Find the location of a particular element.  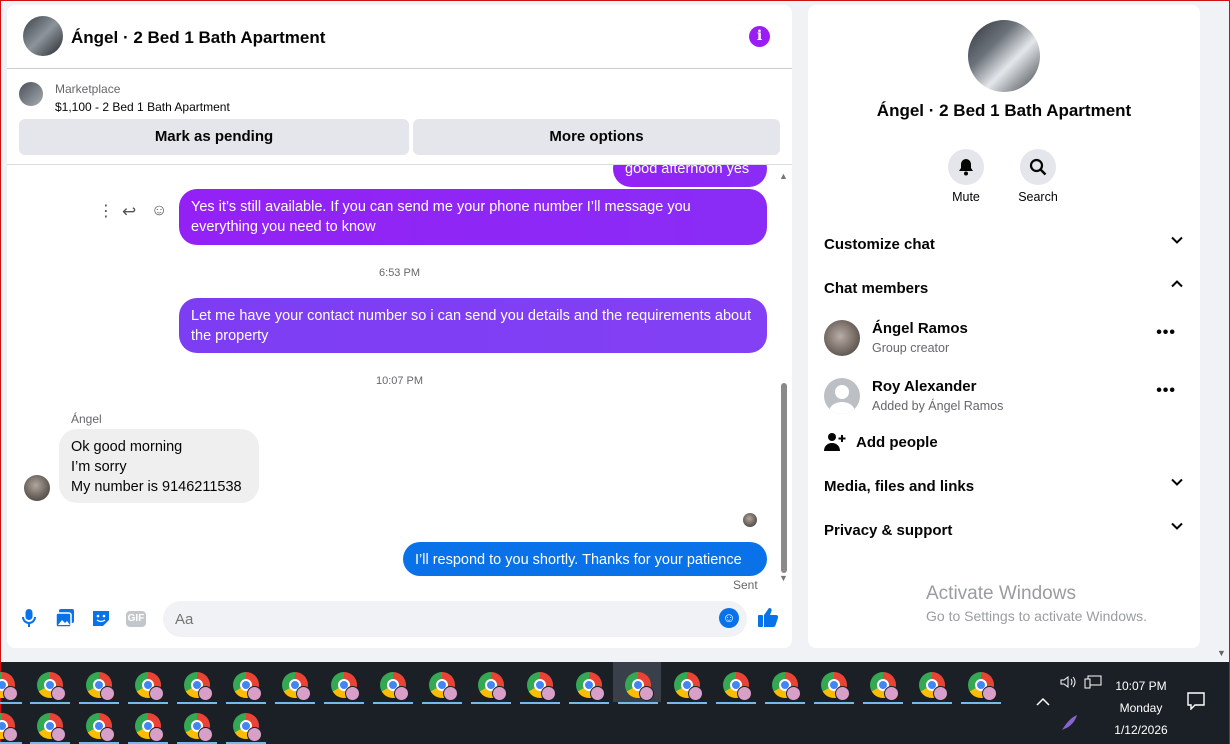

chat-avatar is located at coordinates (43, 36).